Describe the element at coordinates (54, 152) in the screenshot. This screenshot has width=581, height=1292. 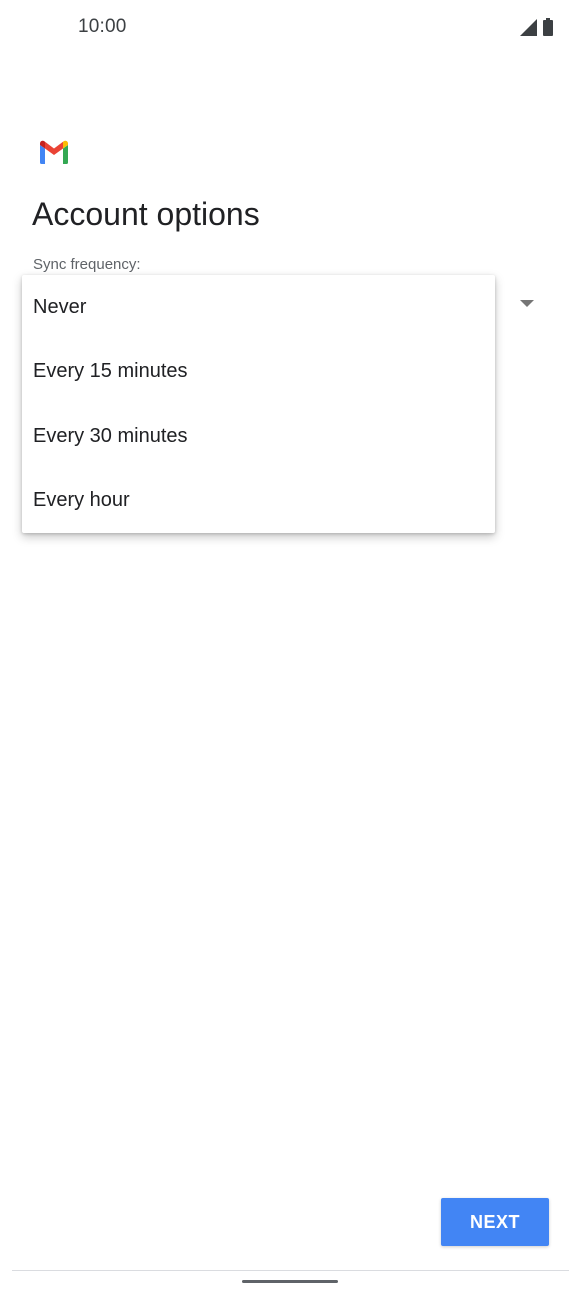
I see `gmail-logo` at that location.